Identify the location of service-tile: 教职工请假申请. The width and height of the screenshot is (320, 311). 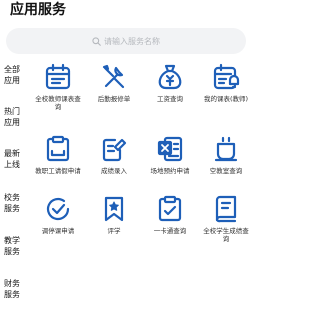
(58, 154).